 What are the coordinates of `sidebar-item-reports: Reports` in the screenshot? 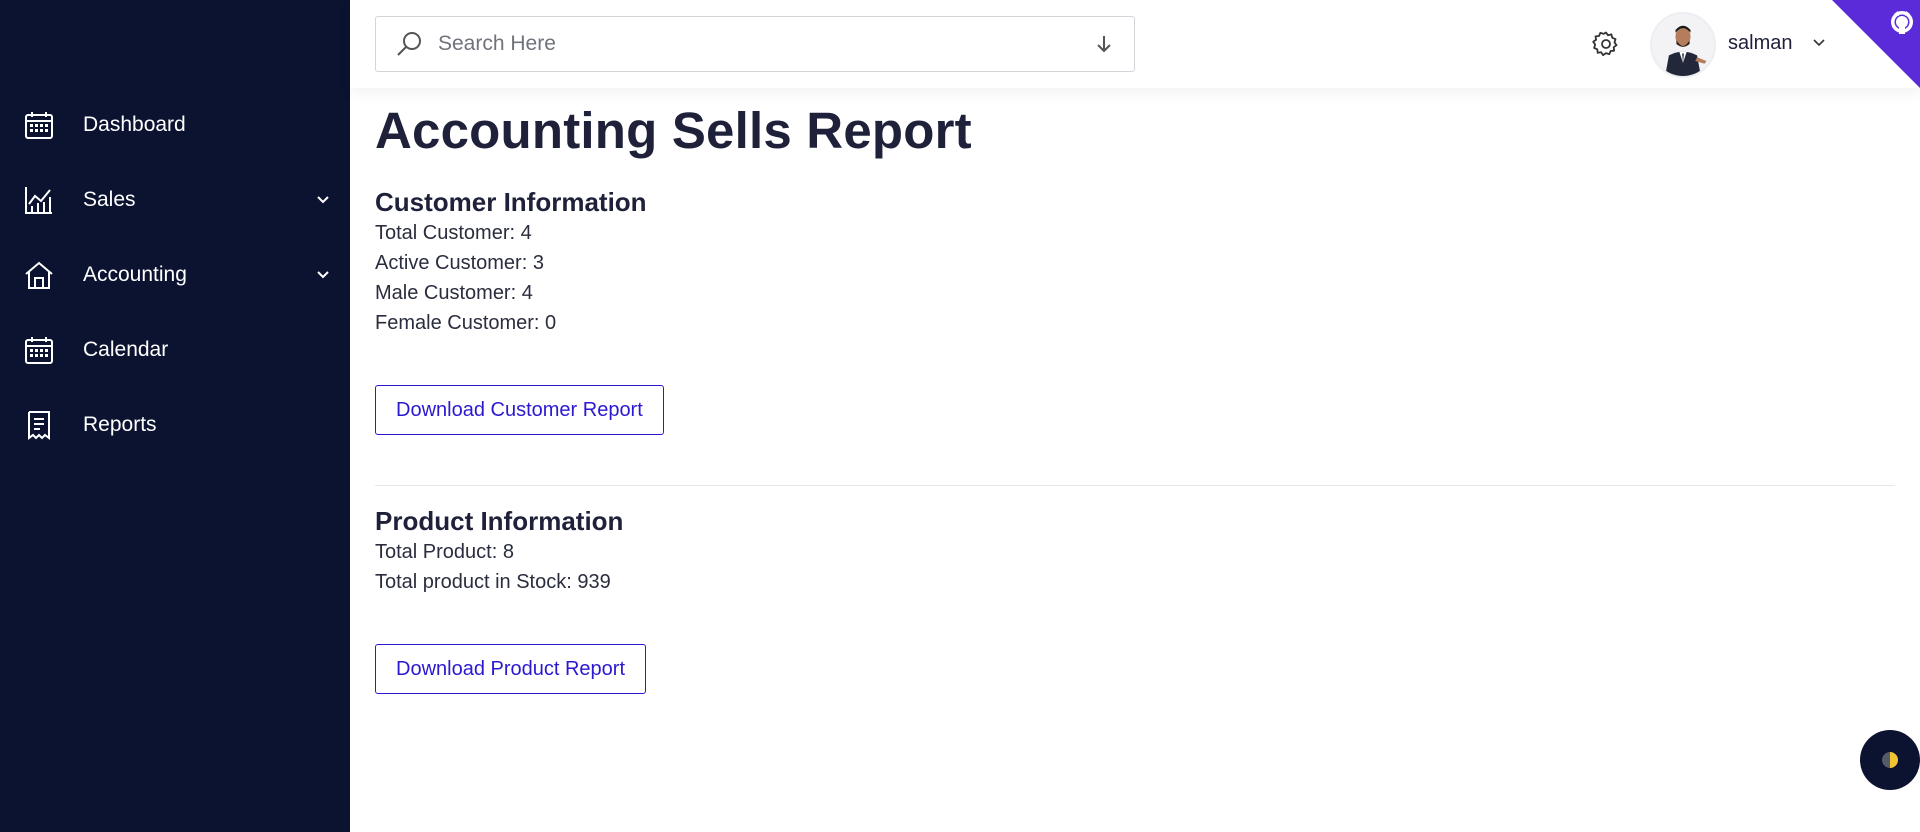 It's located at (175, 424).